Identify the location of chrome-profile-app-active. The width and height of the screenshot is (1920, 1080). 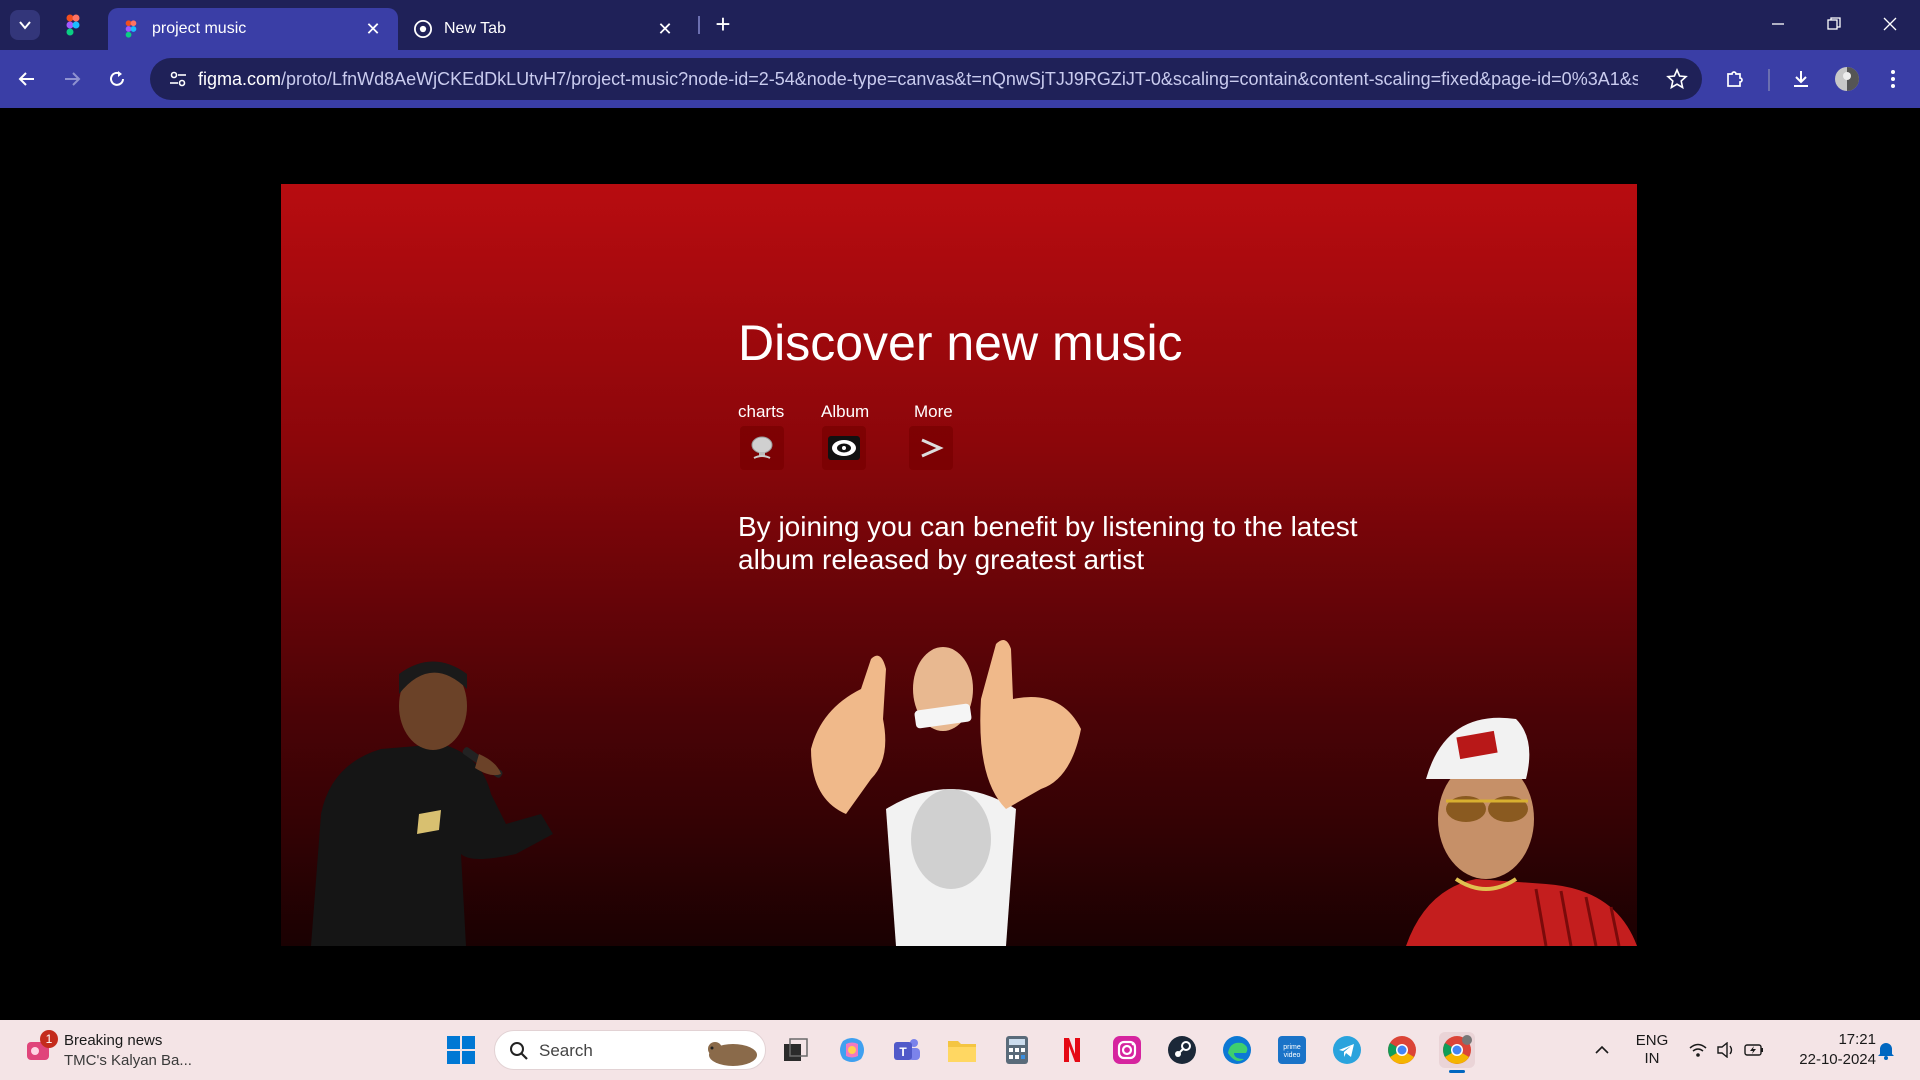
(1457, 1052).